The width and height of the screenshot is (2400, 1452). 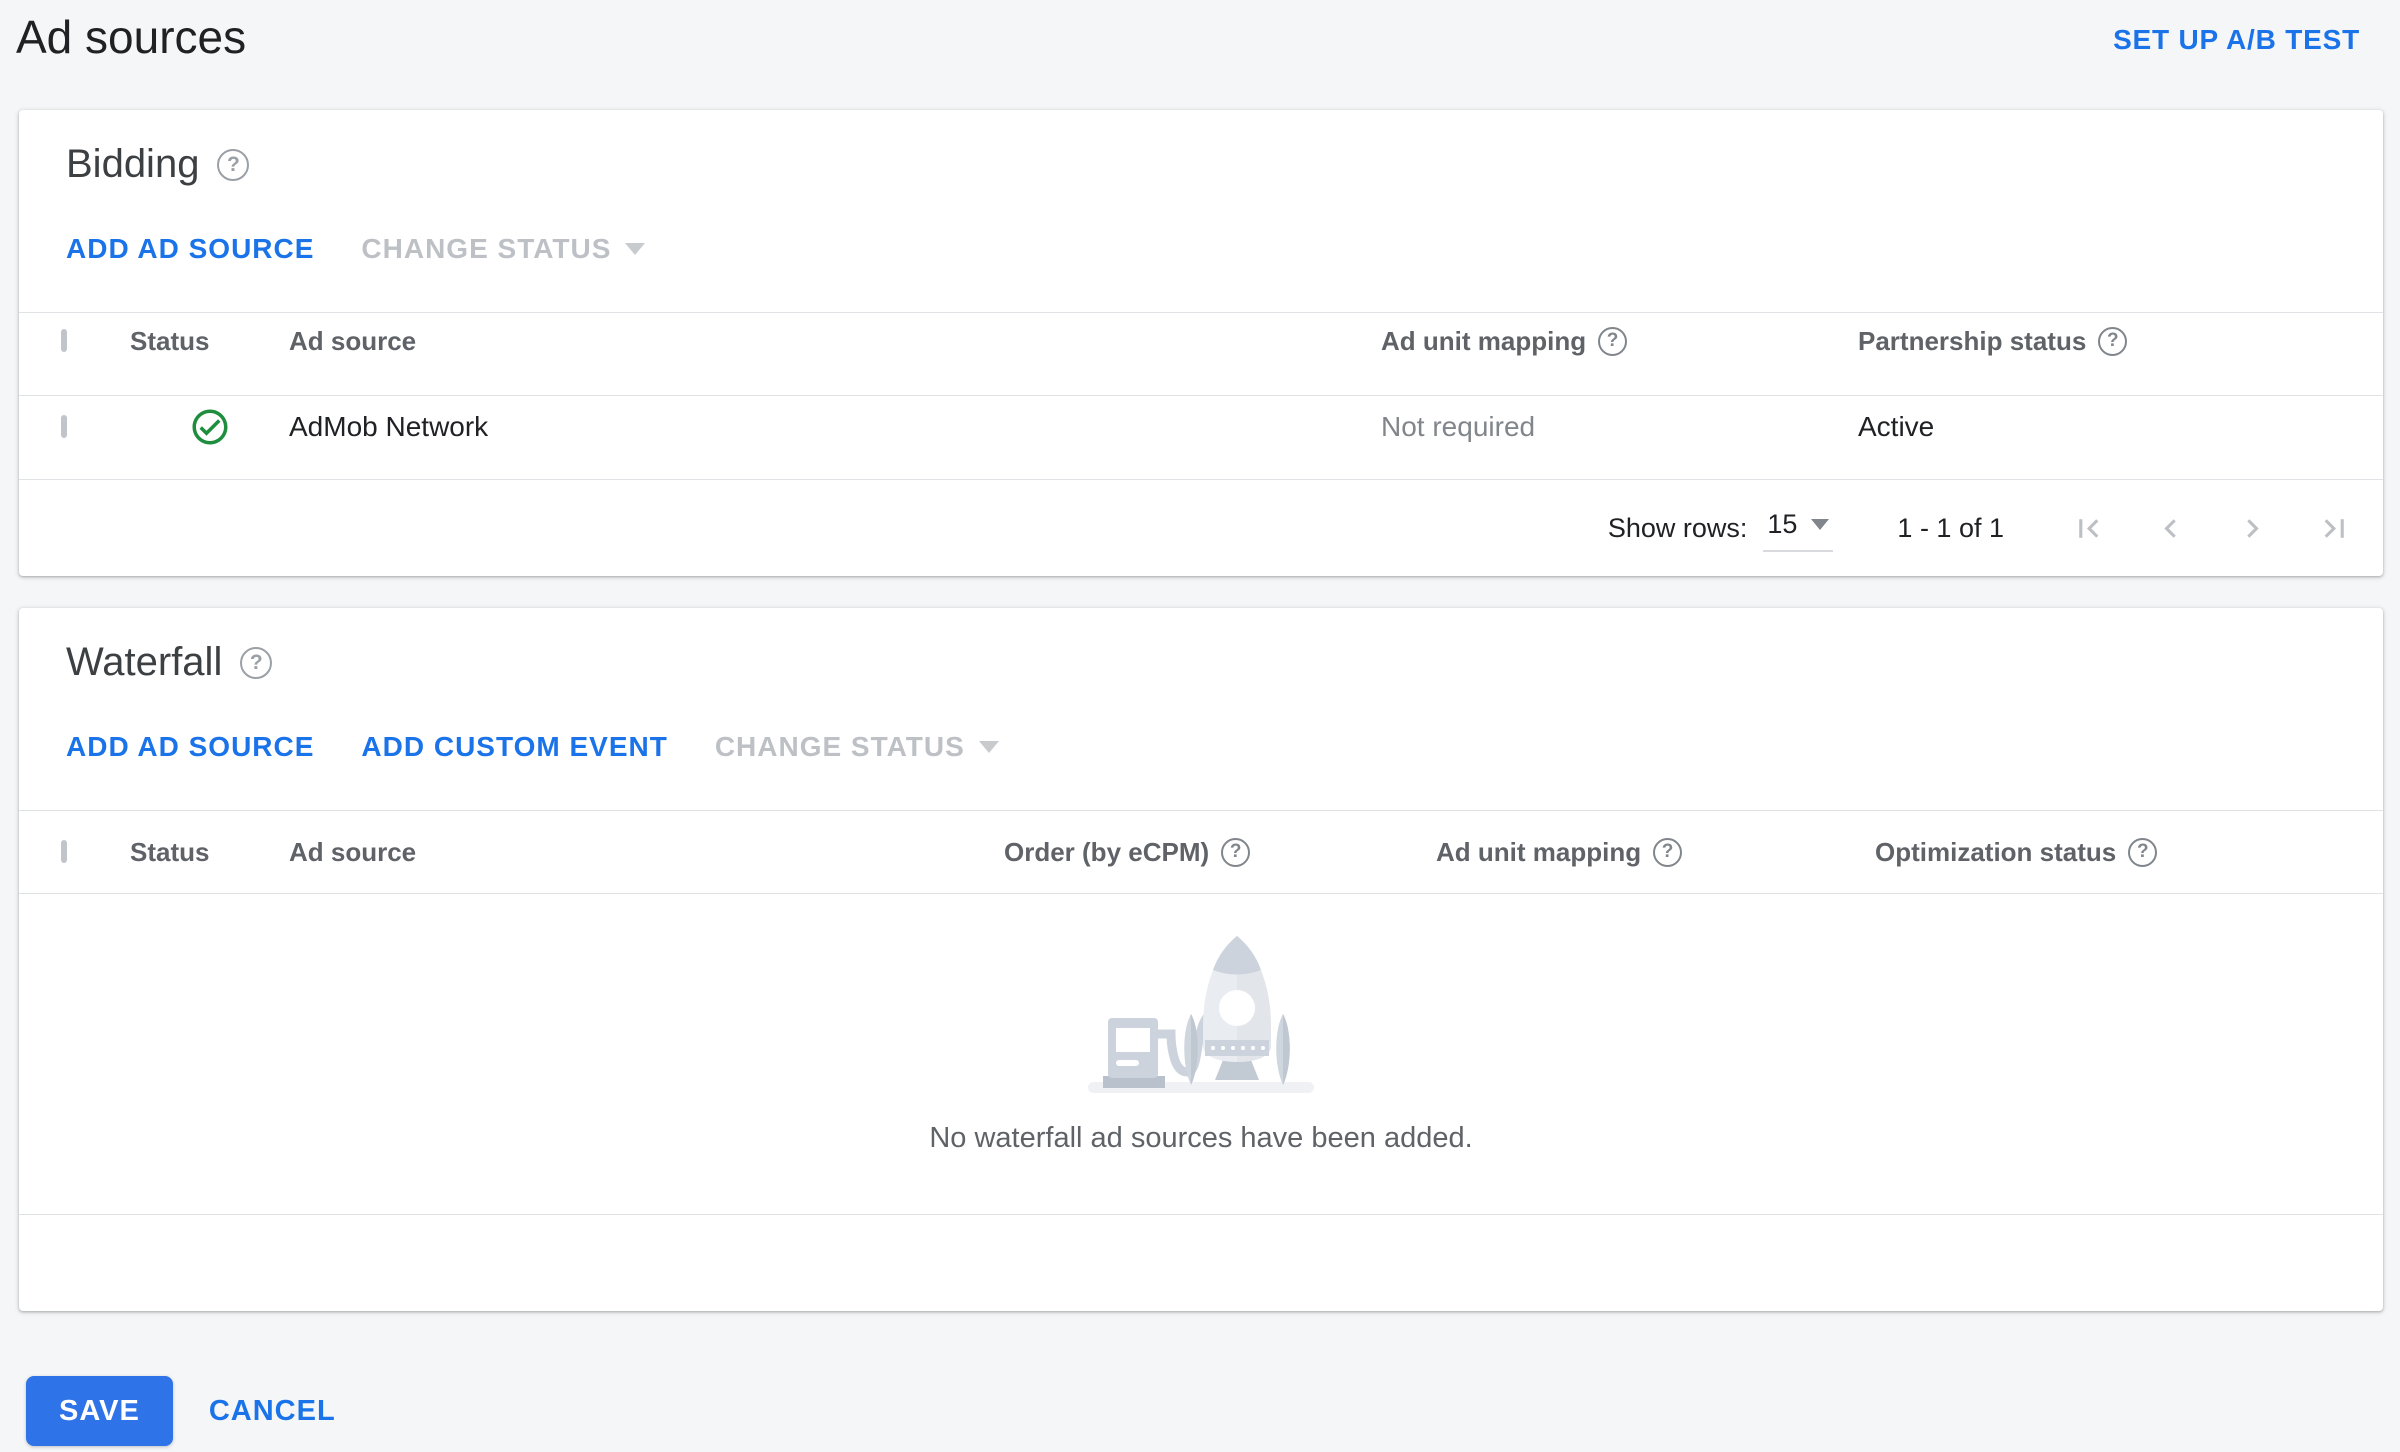 I want to click on first-page-button, so click(x=2088, y=528).